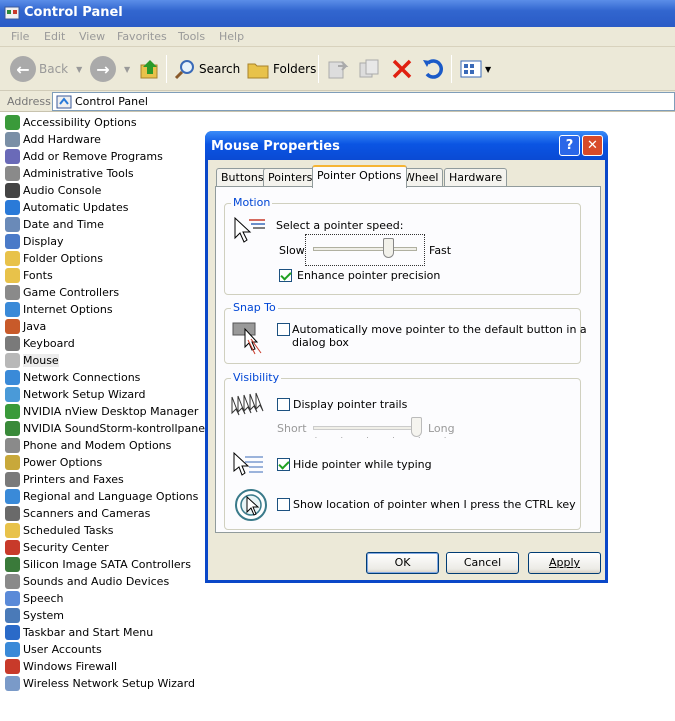  I want to click on list-item: Network Connections, so click(104, 377).